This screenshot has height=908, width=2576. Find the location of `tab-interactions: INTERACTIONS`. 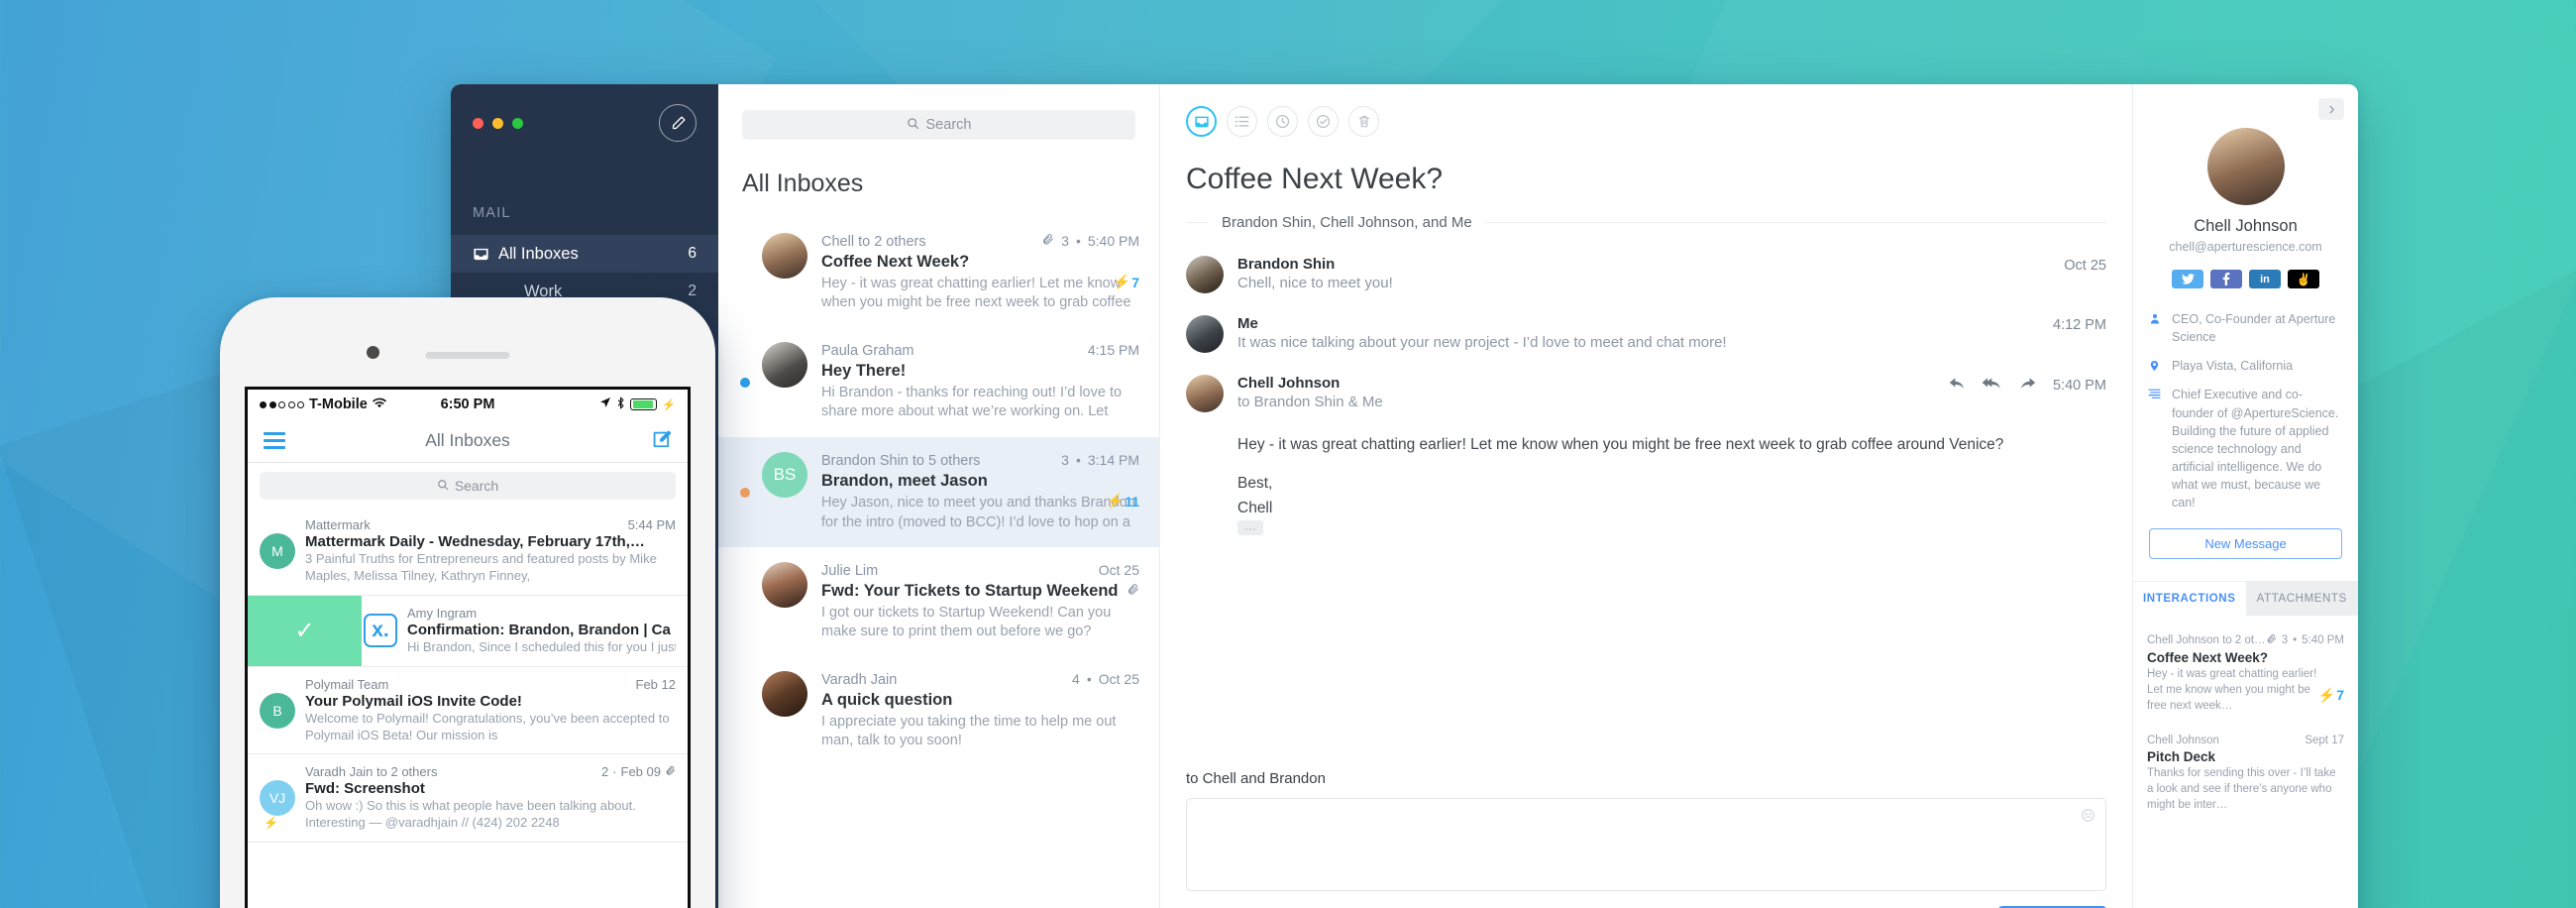

tab-interactions: INTERACTIONS is located at coordinates (2190, 599).